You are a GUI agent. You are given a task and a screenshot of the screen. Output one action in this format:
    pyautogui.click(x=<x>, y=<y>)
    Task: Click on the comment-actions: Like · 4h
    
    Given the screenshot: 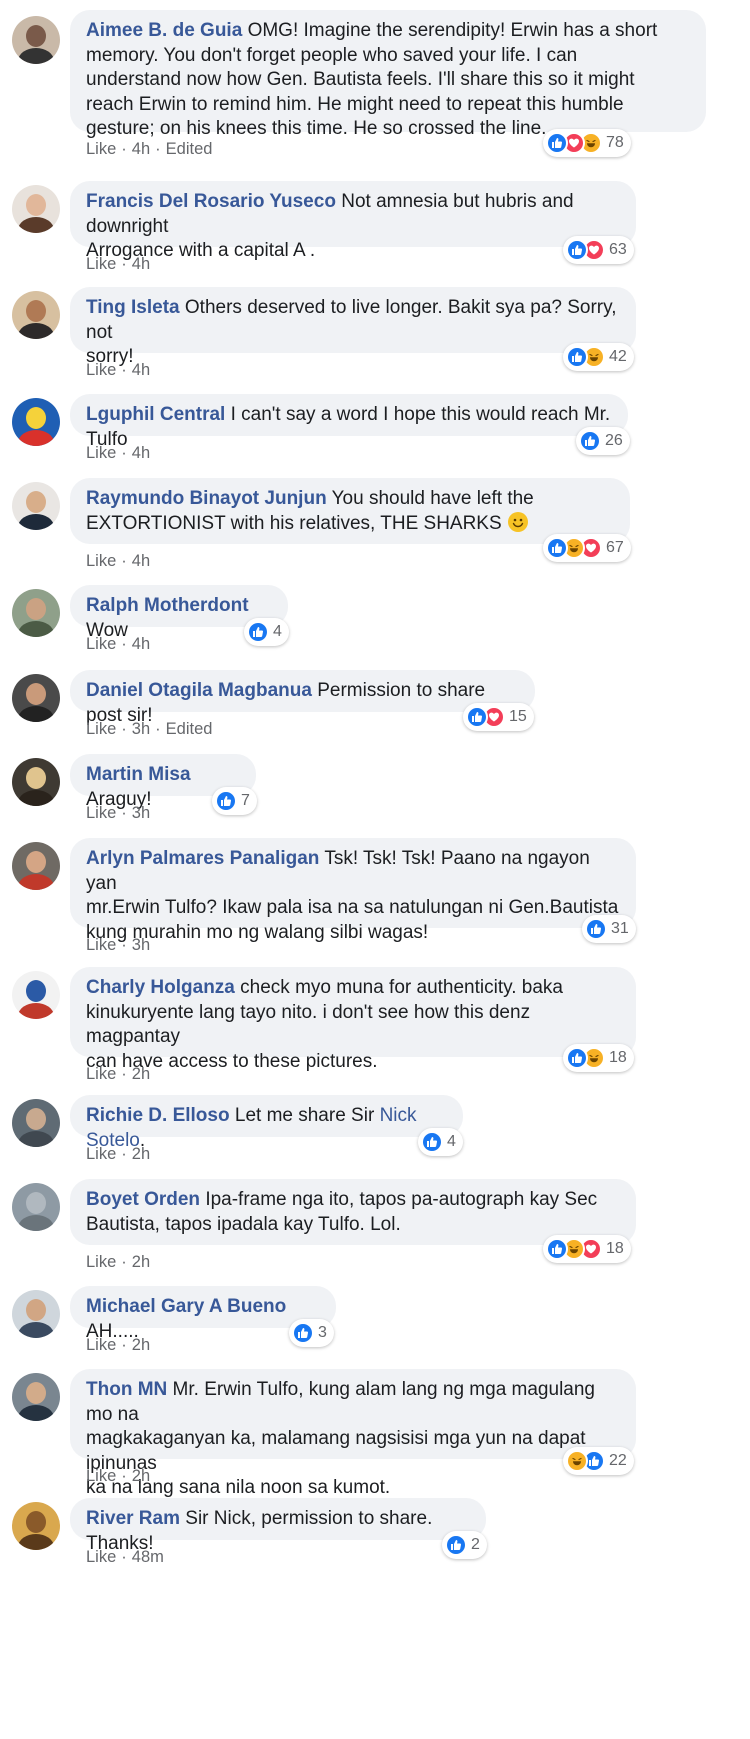 What is the action you would take?
    pyautogui.click(x=118, y=370)
    